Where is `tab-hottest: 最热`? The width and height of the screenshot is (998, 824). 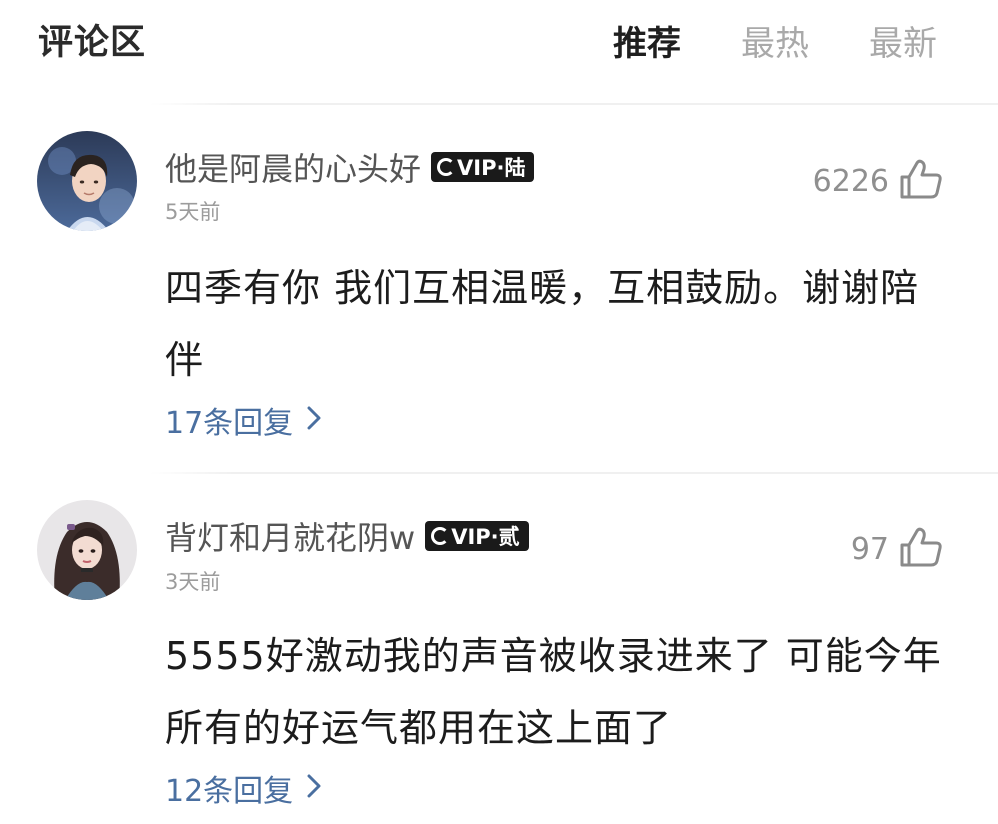
tab-hottest: 最热 is located at coordinates (775, 40).